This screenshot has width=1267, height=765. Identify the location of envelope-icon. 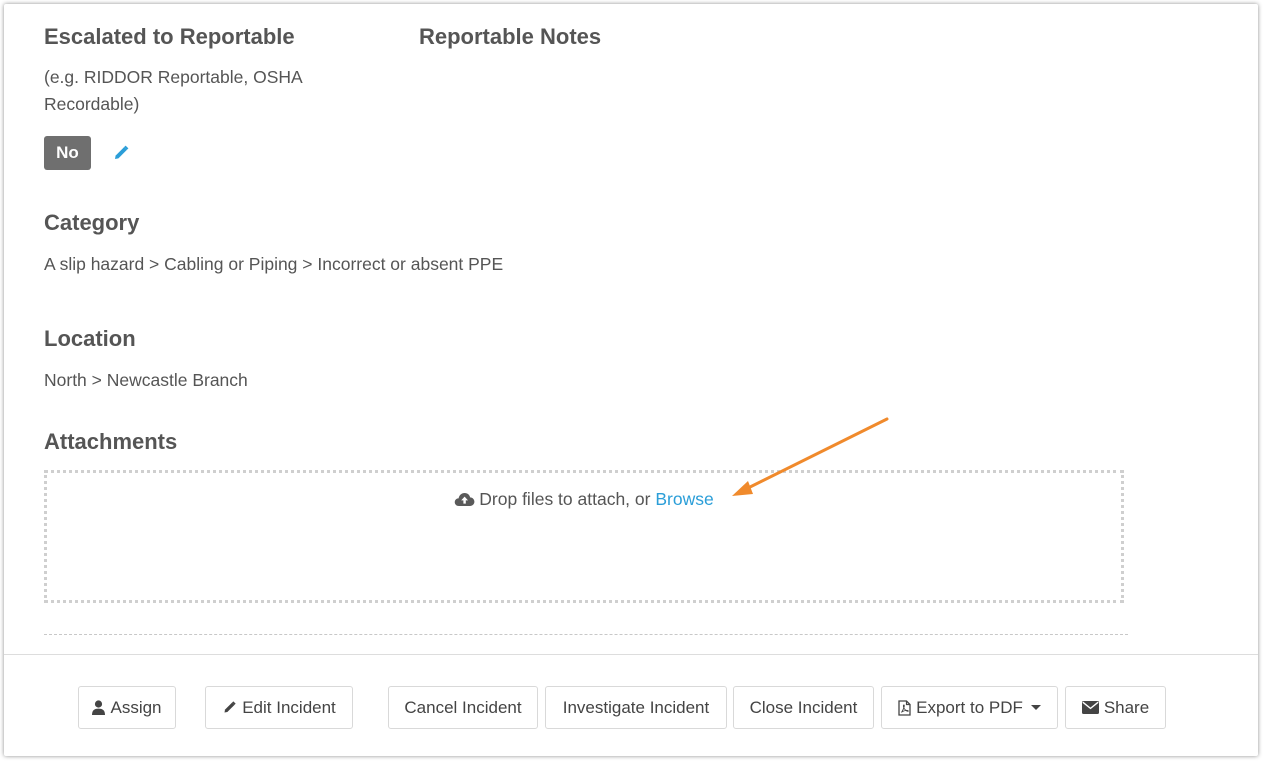
(1090, 707).